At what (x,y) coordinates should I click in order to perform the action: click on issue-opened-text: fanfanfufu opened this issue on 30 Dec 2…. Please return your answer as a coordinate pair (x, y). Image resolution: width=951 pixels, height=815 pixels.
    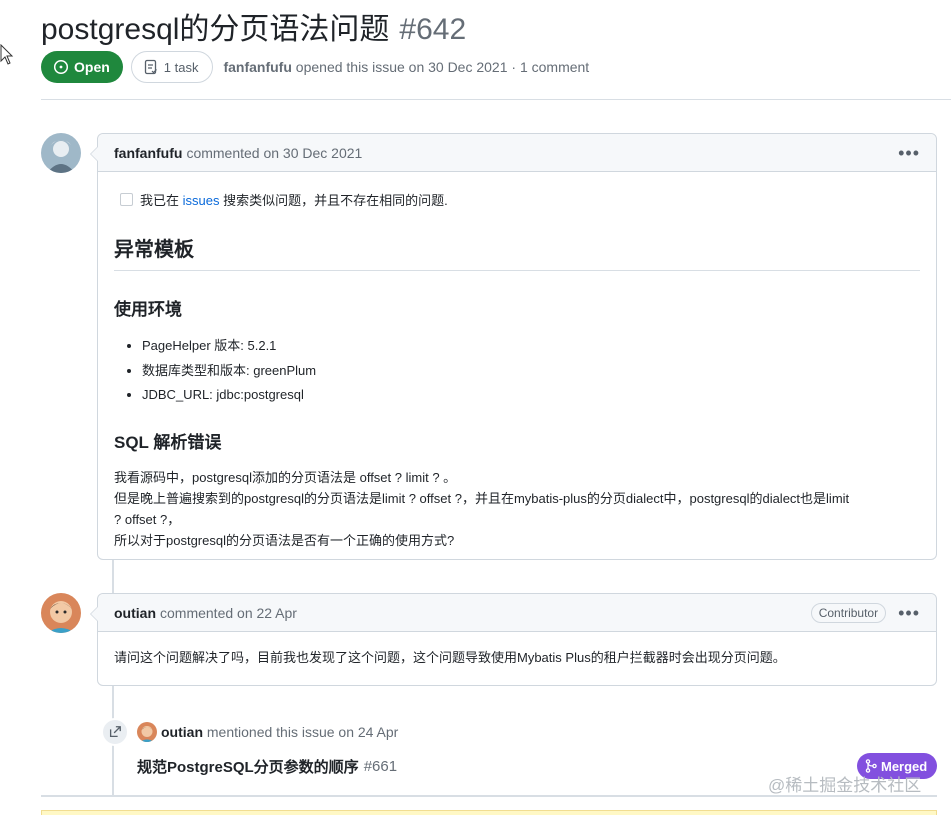
    Looking at the image, I should click on (406, 67).